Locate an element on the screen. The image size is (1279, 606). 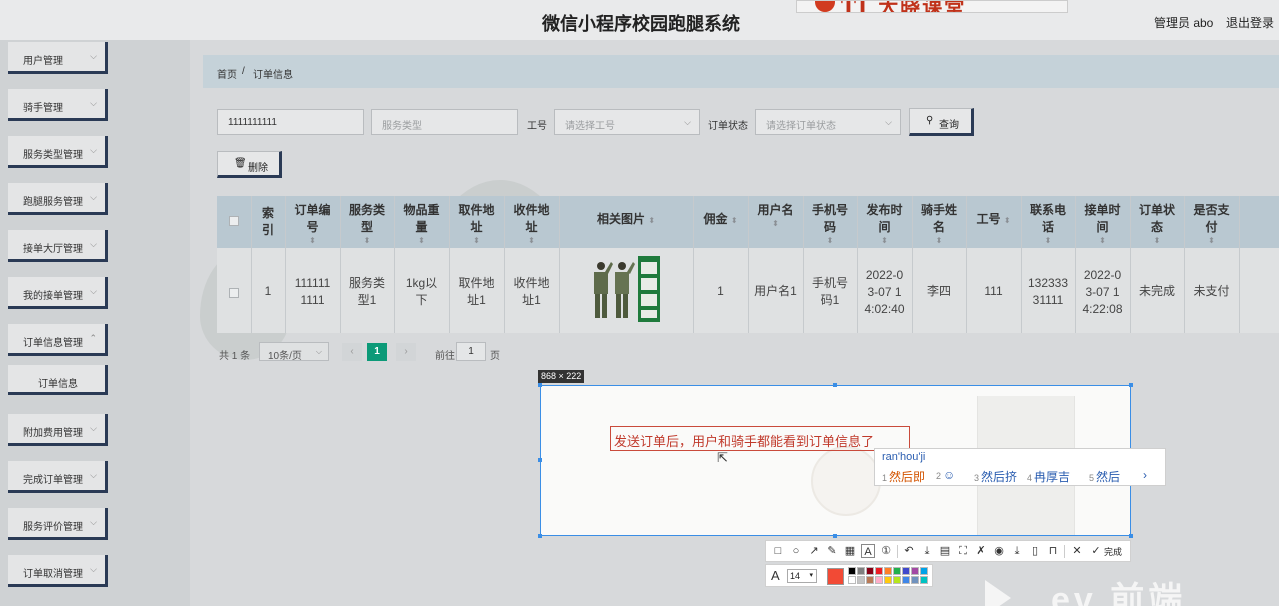
text-tool-icon: A is located at coordinates (868, 551).